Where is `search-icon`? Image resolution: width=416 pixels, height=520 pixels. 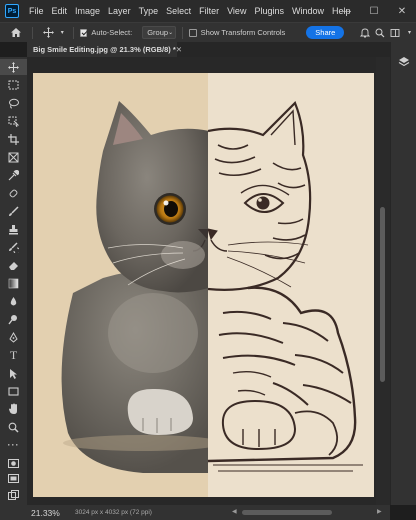 search-icon is located at coordinates (379, 33).